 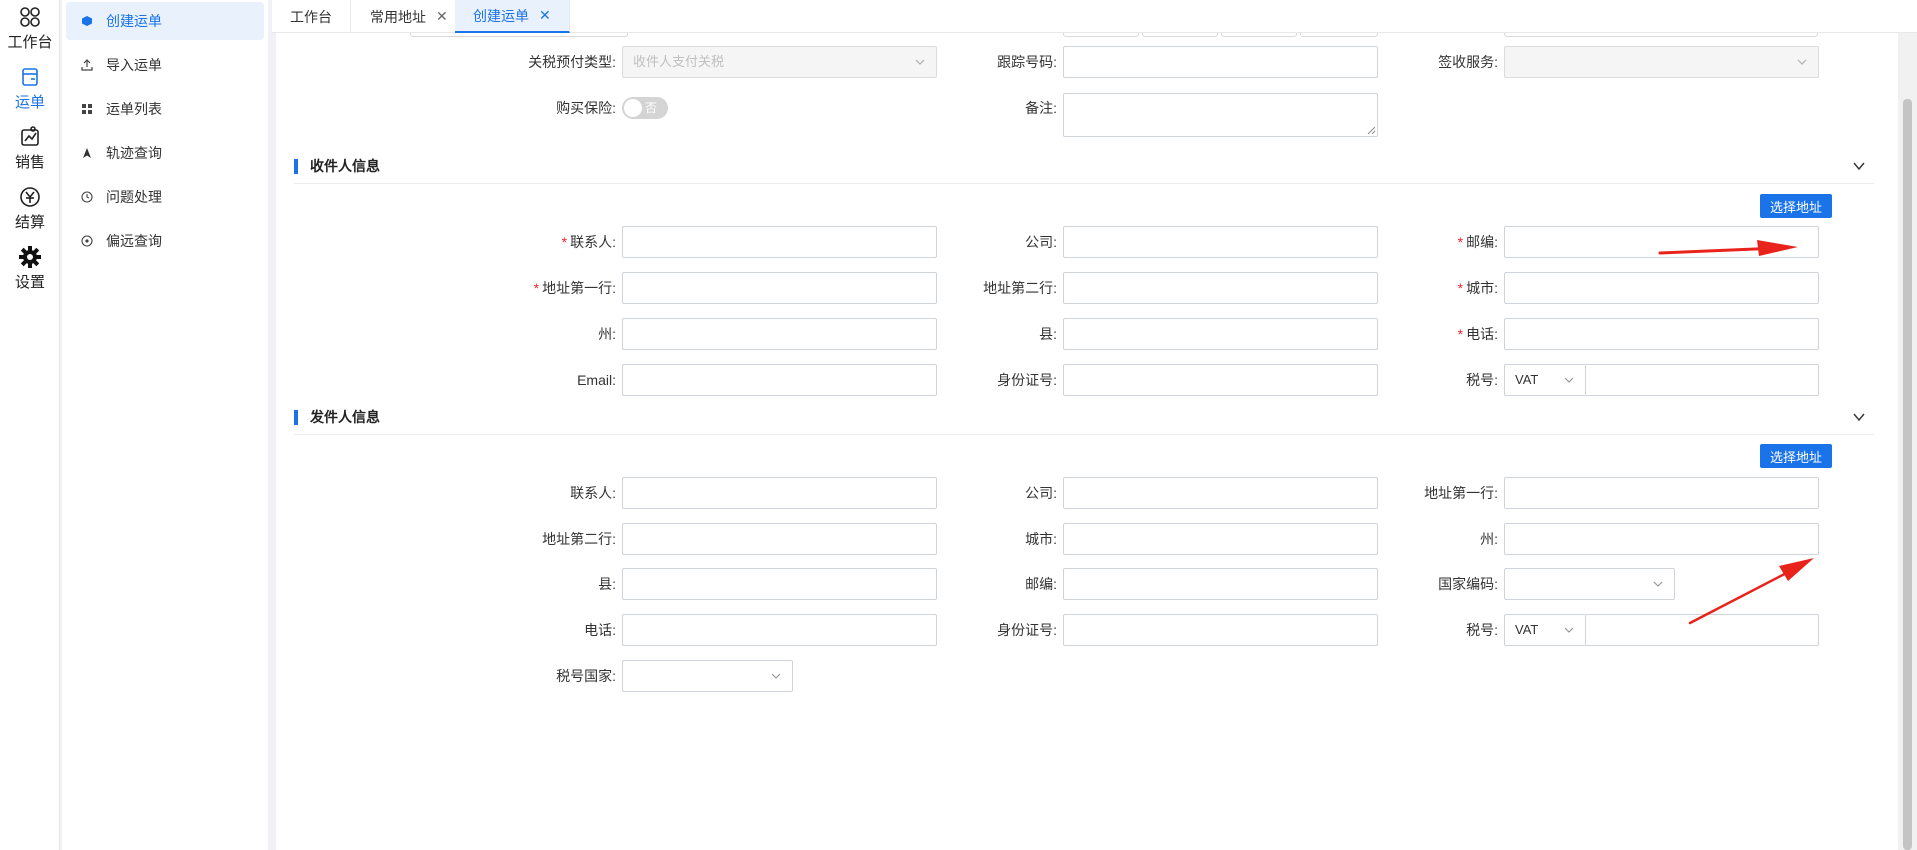 What do you see at coordinates (1347, 242) in the screenshot?
I see `receiver-postcode-label: * 邮编:` at bounding box center [1347, 242].